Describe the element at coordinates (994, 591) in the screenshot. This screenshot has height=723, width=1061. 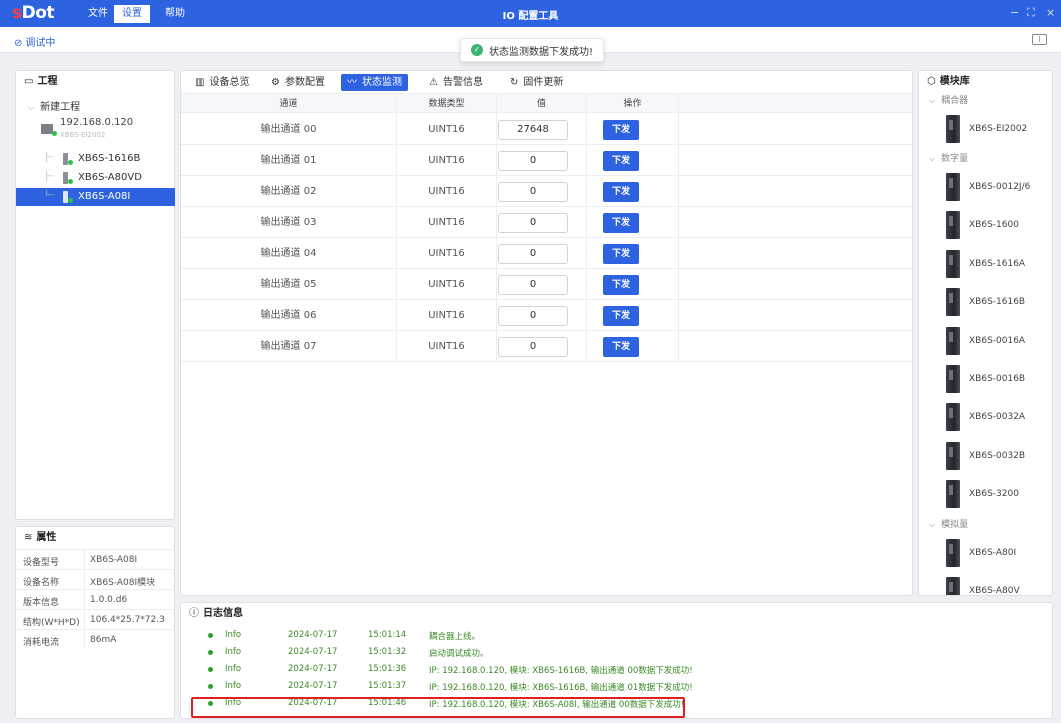
I see `library-module-label: XB6S-A80V` at that location.